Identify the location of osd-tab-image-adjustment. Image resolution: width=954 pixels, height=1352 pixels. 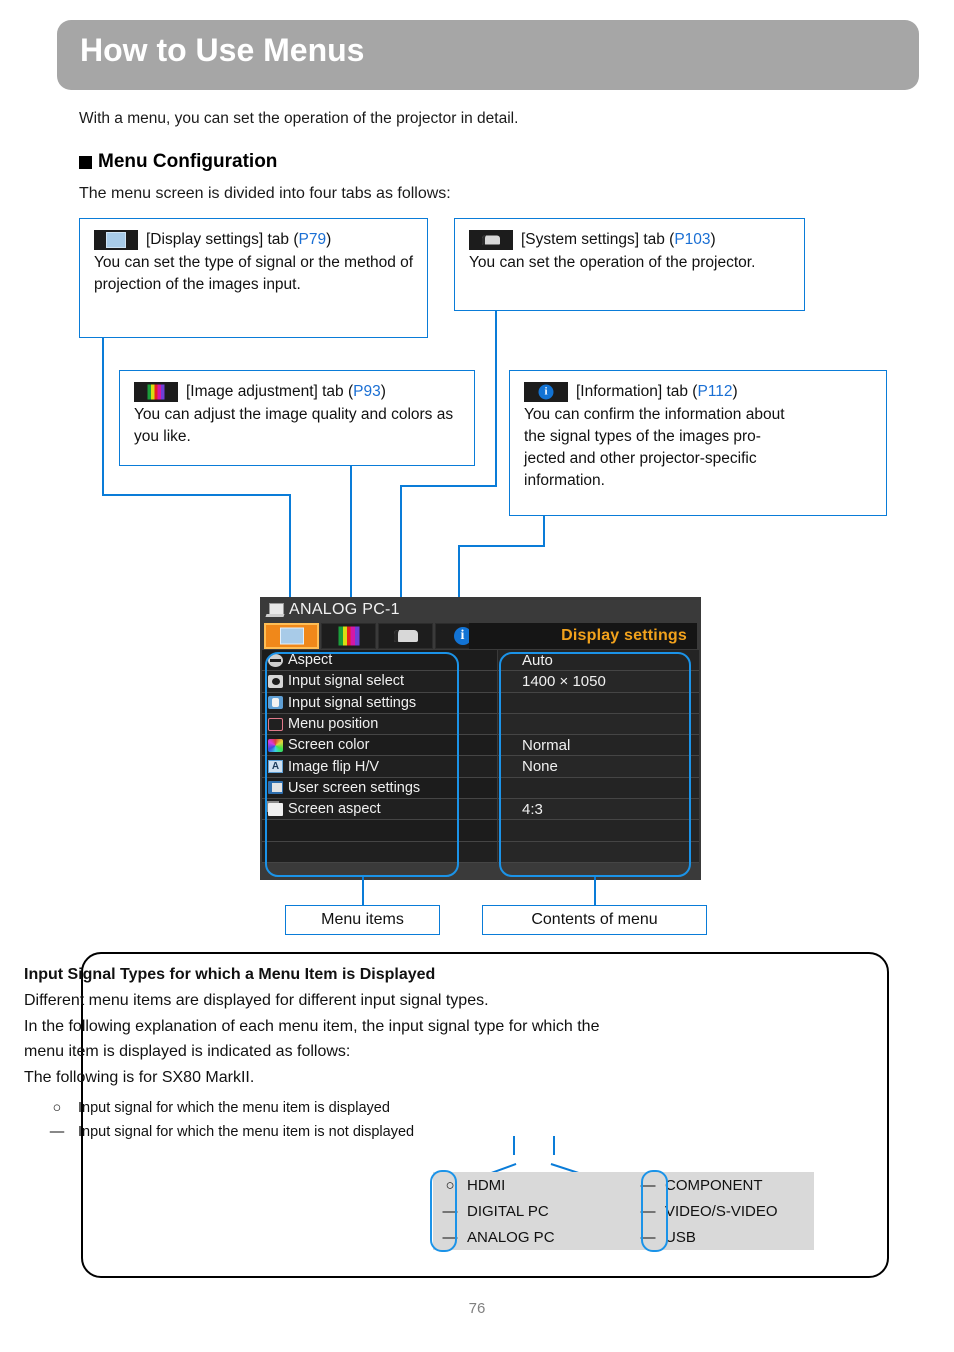
(348, 636).